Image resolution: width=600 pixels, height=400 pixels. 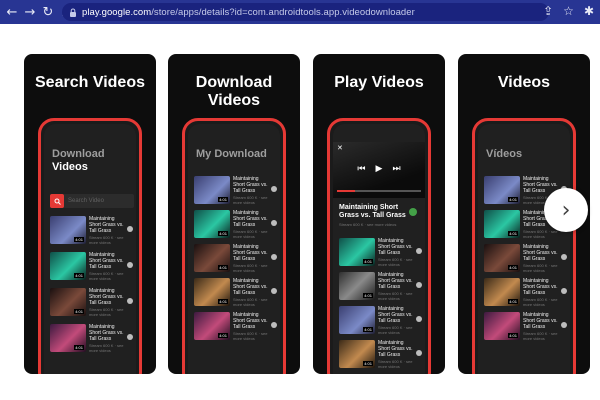 What do you see at coordinates (117, 12) in the screenshot?
I see `url-host: play.google.com` at bounding box center [117, 12].